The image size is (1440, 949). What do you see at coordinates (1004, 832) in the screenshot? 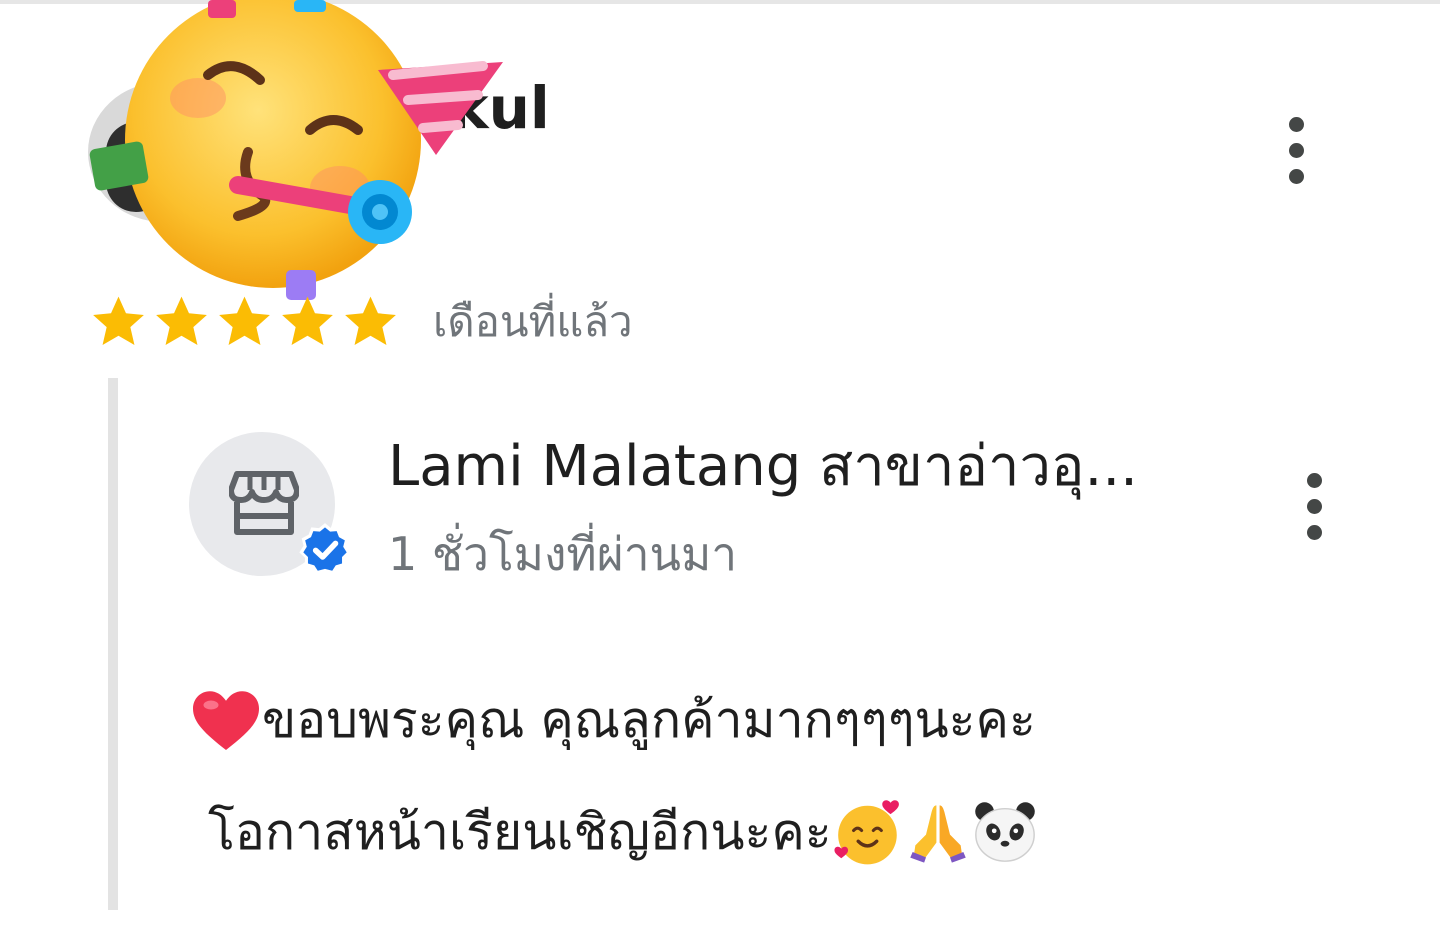
I see `panda-emoji-icon` at bounding box center [1004, 832].